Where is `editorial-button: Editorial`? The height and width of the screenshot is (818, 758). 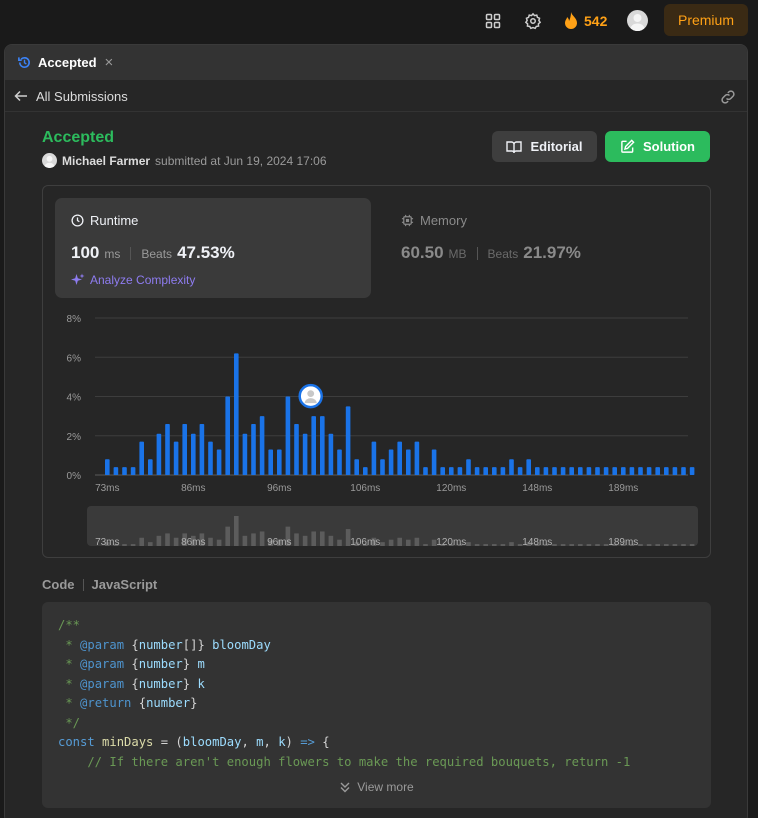 editorial-button: Editorial is located at coordinates (544, 146).